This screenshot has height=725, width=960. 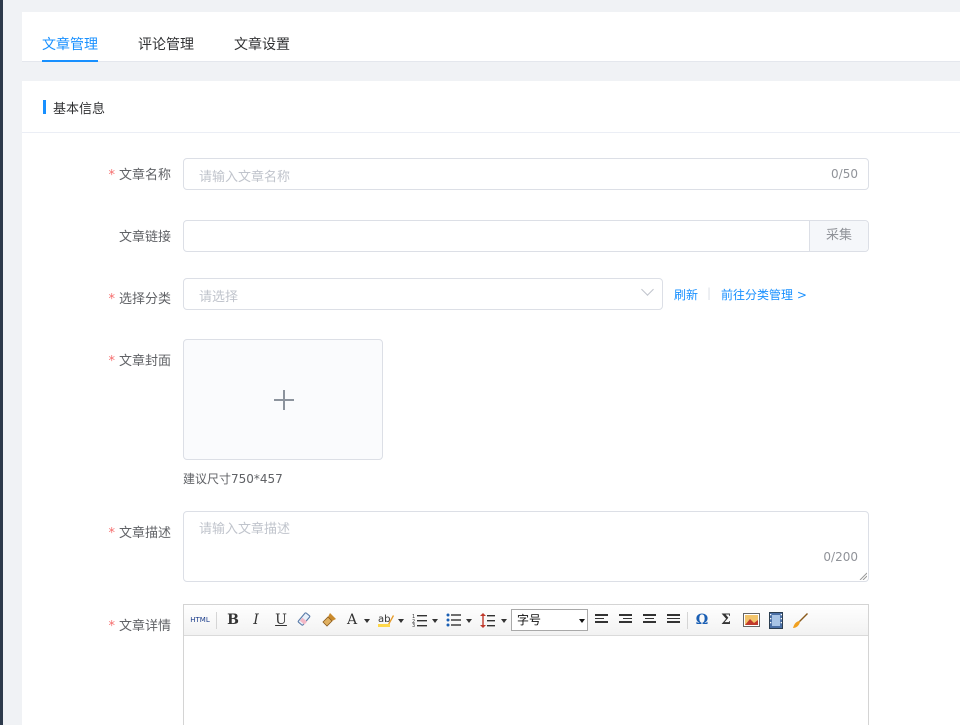 What do you see at coordinates (526, 174) in the screenshot?
I see `title-input: 请输入文章名称 0/50` at bounding box center [526, 174].